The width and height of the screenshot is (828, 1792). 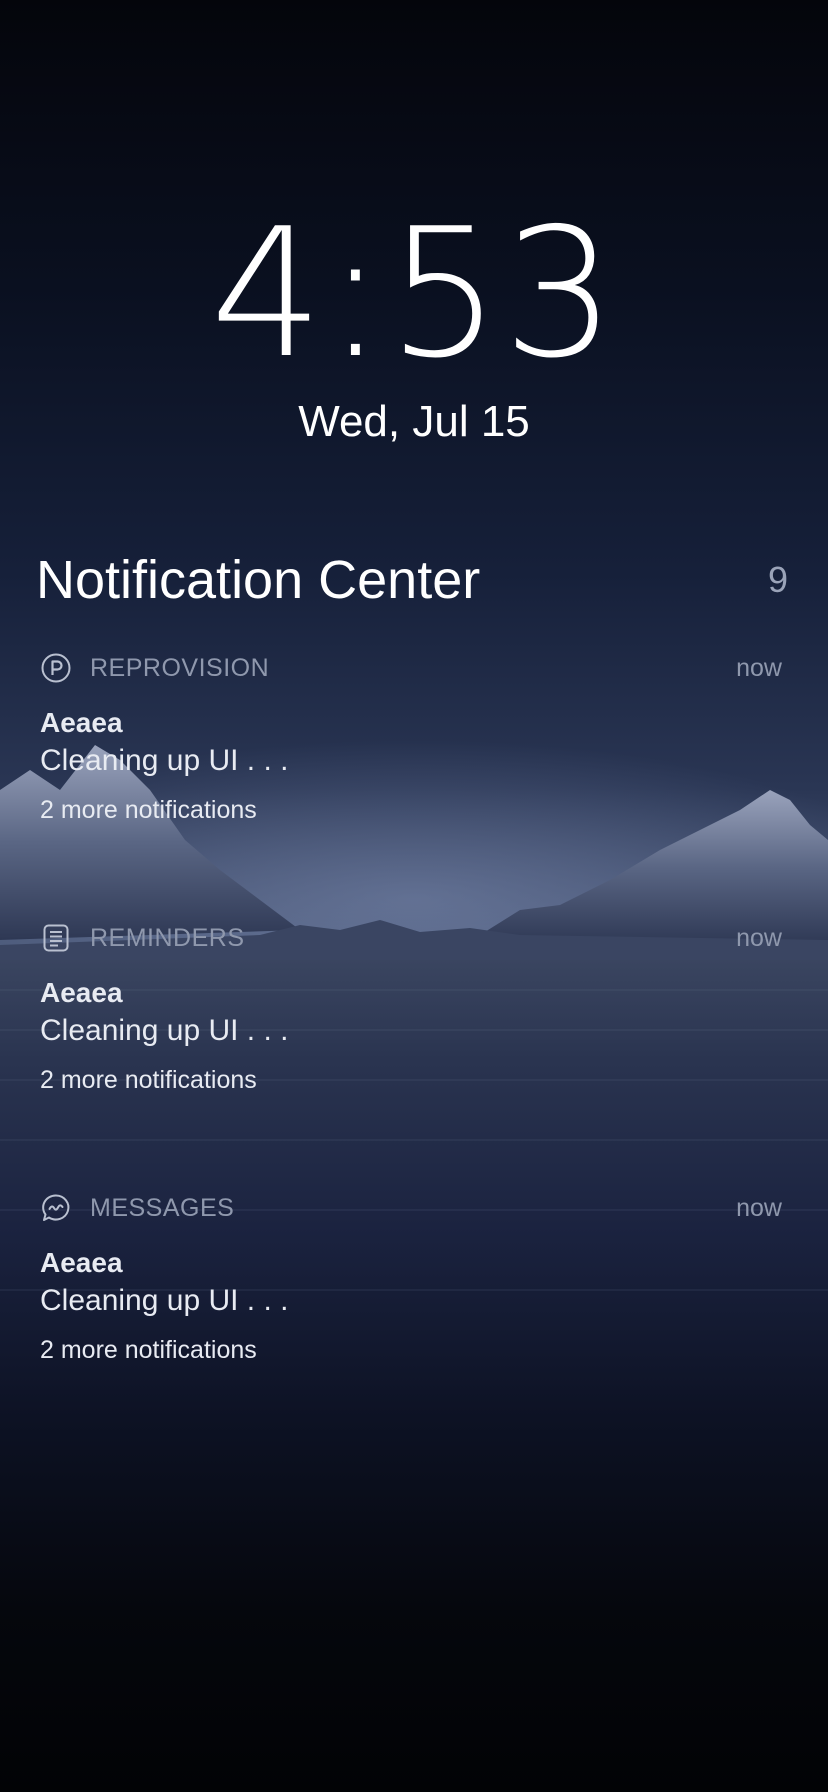 What do you see at coordinates (258, 580) in the screenshot?
I see `notification-center-title: Notification Center` at bounding box center [258, 580].